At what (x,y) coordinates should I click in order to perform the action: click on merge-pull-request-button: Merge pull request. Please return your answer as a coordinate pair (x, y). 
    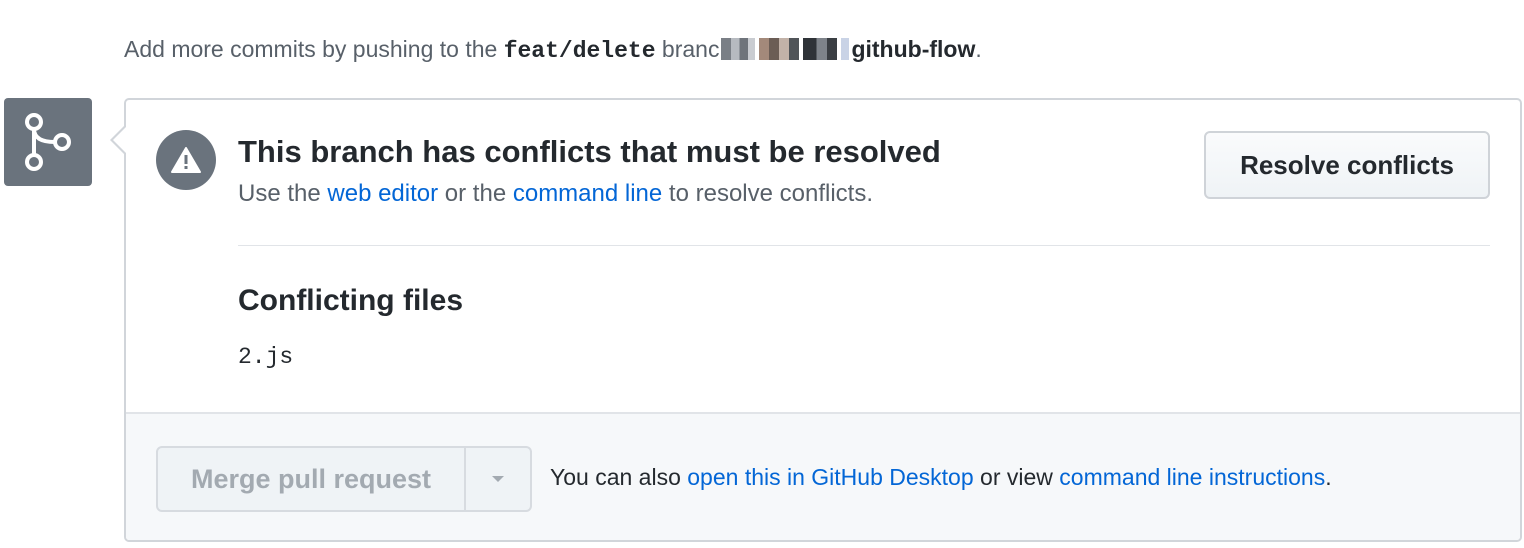
    Looking at the image, I should click on (311, 479).